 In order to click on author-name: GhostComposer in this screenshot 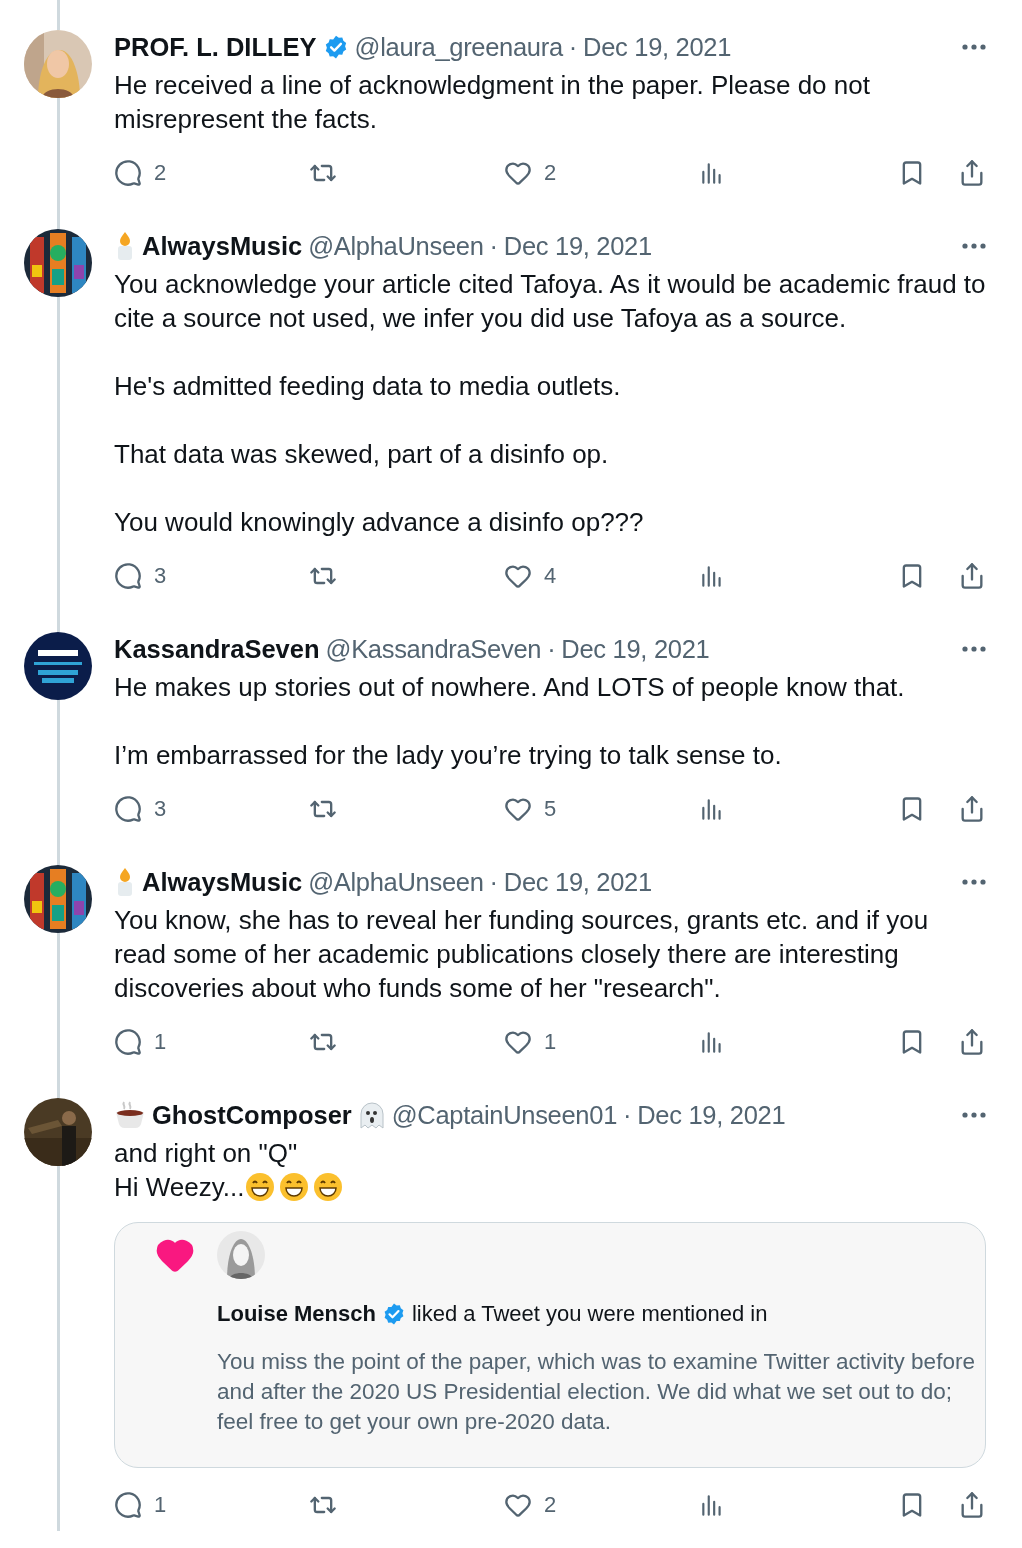, I will do `click(252, 1115)`.